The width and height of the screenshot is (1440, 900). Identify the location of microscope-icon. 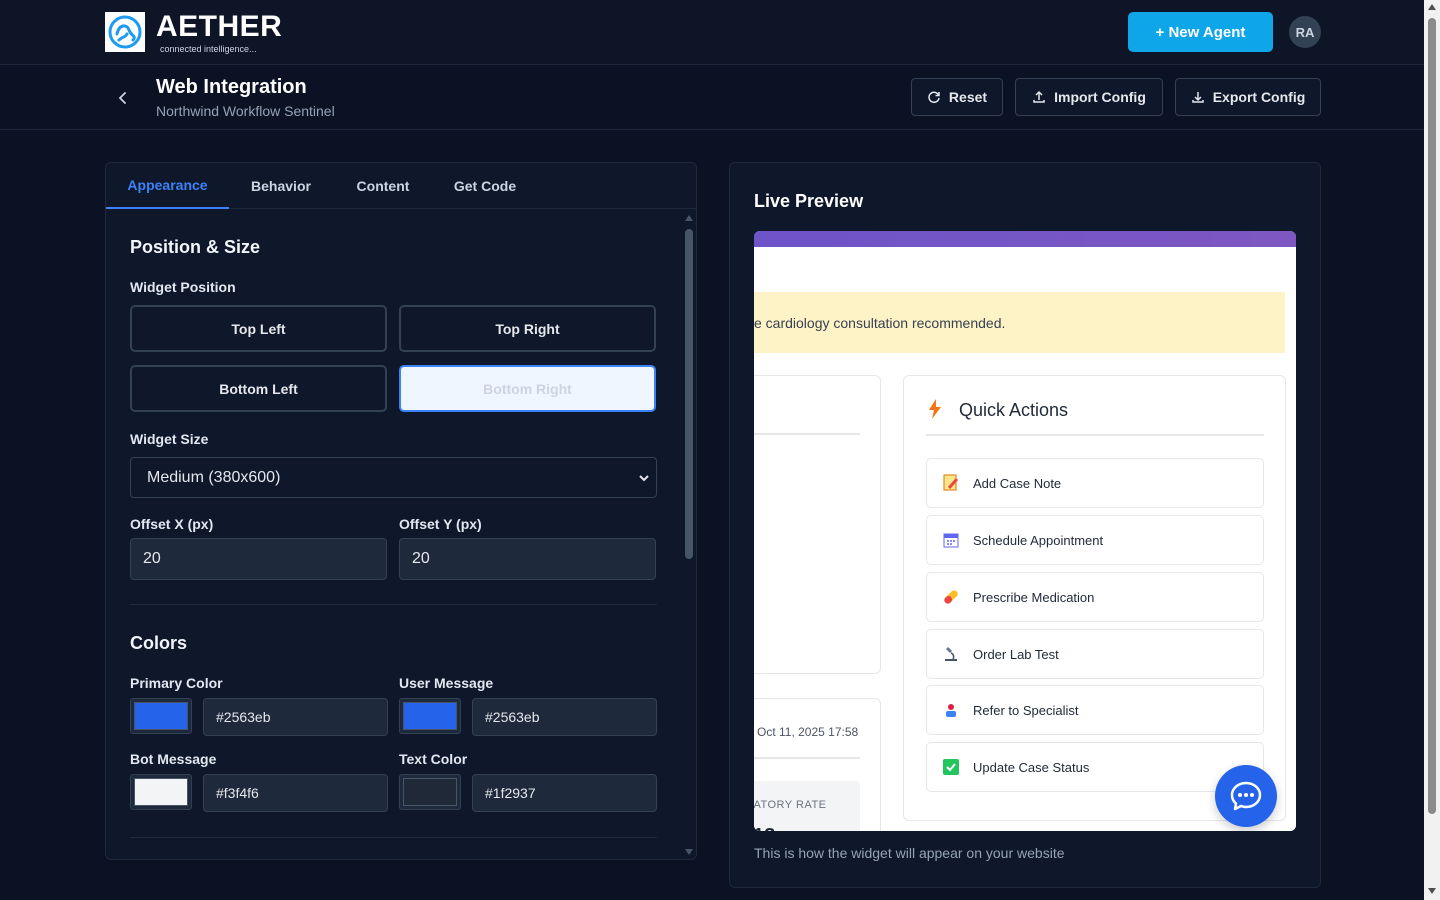
(951, 654).